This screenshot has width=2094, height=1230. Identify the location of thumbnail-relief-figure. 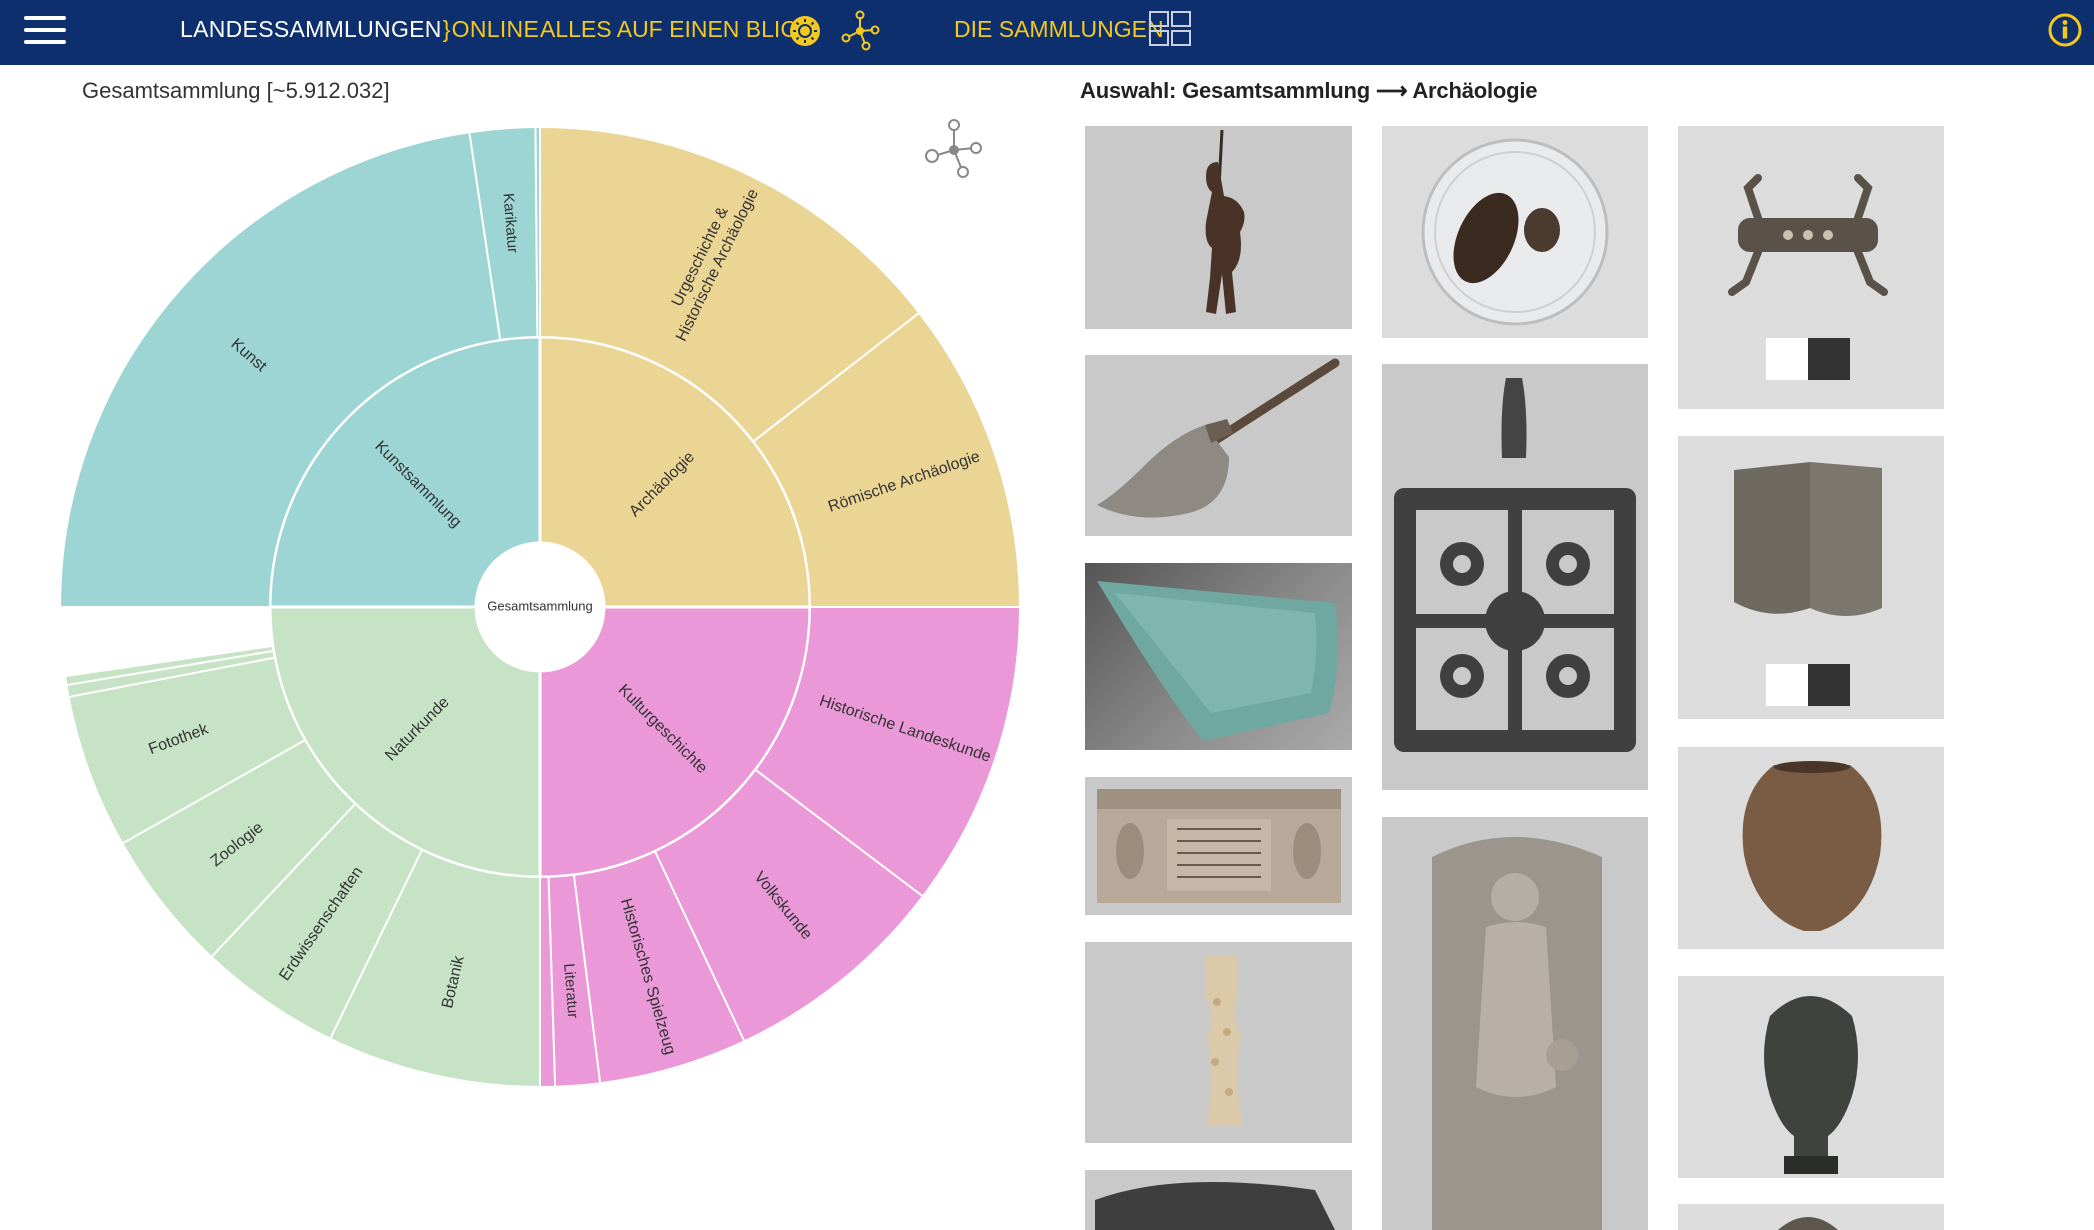
(1515, 1023).